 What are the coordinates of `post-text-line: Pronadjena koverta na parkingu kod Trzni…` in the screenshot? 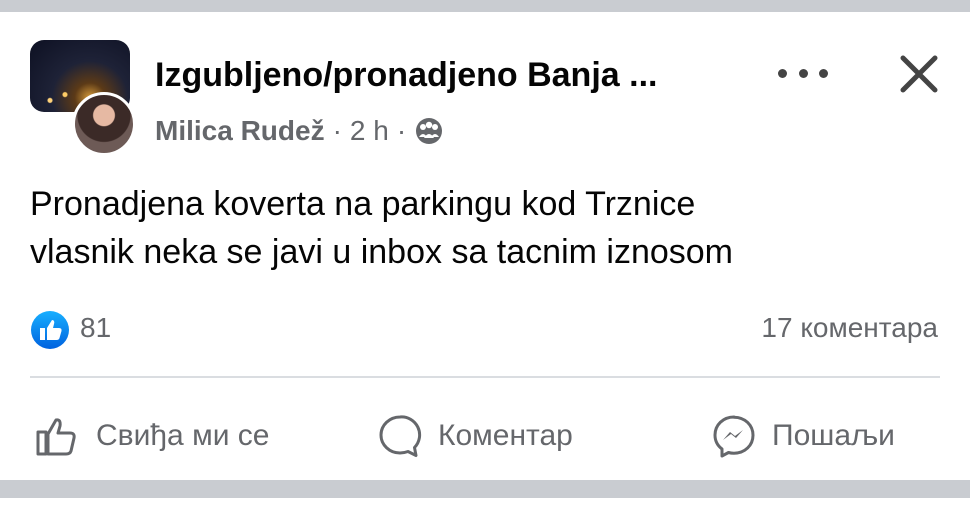 It's located at (363, 204).